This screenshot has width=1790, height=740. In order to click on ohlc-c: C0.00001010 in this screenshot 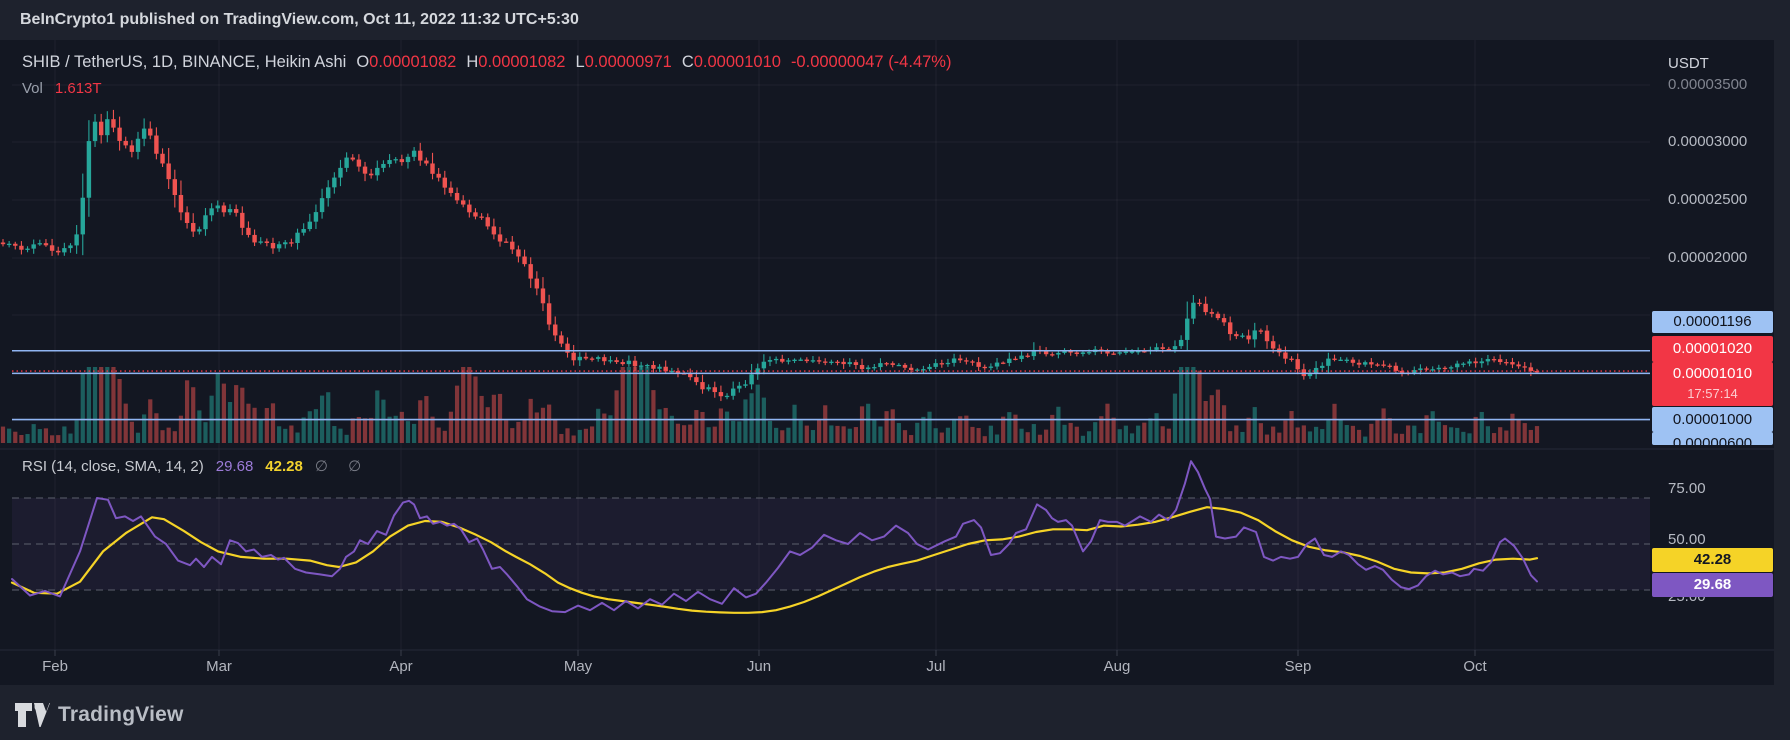, I will do `click(731, 62)`.